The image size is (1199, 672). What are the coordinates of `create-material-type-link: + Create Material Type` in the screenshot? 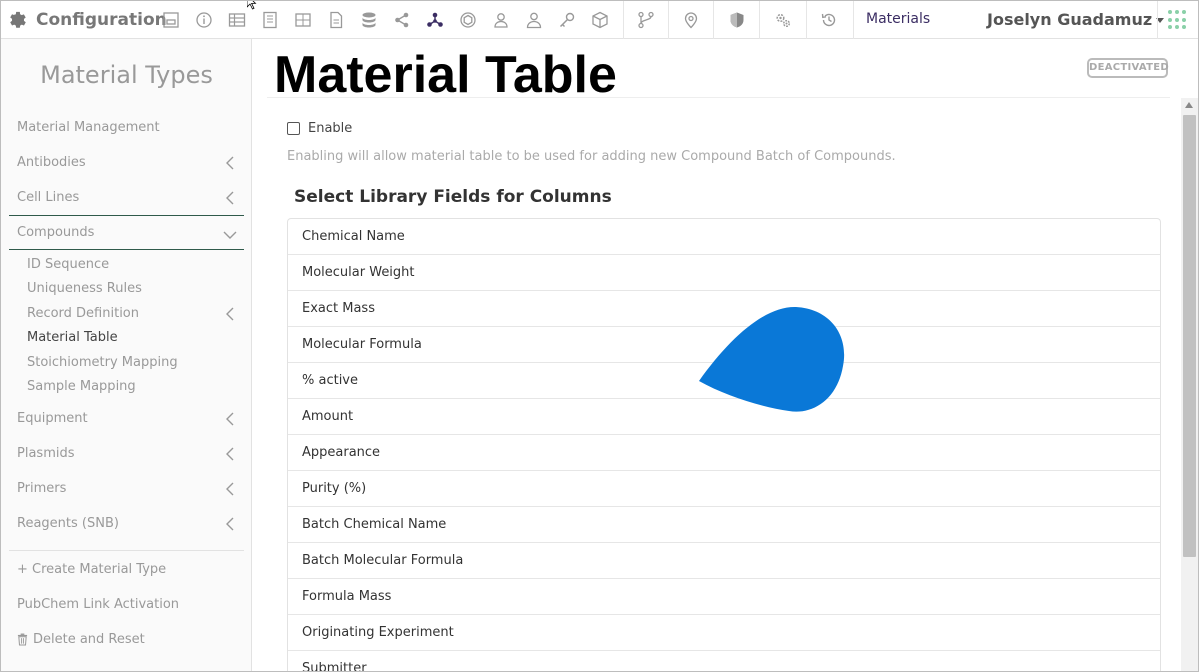 It's located at (91, 569).